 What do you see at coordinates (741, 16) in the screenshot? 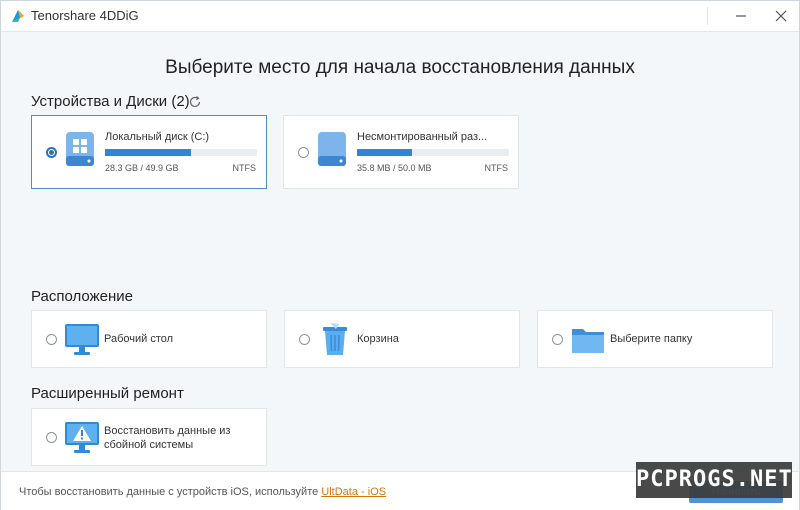
I see `minimize-icon` at bounding box center [741, 16].